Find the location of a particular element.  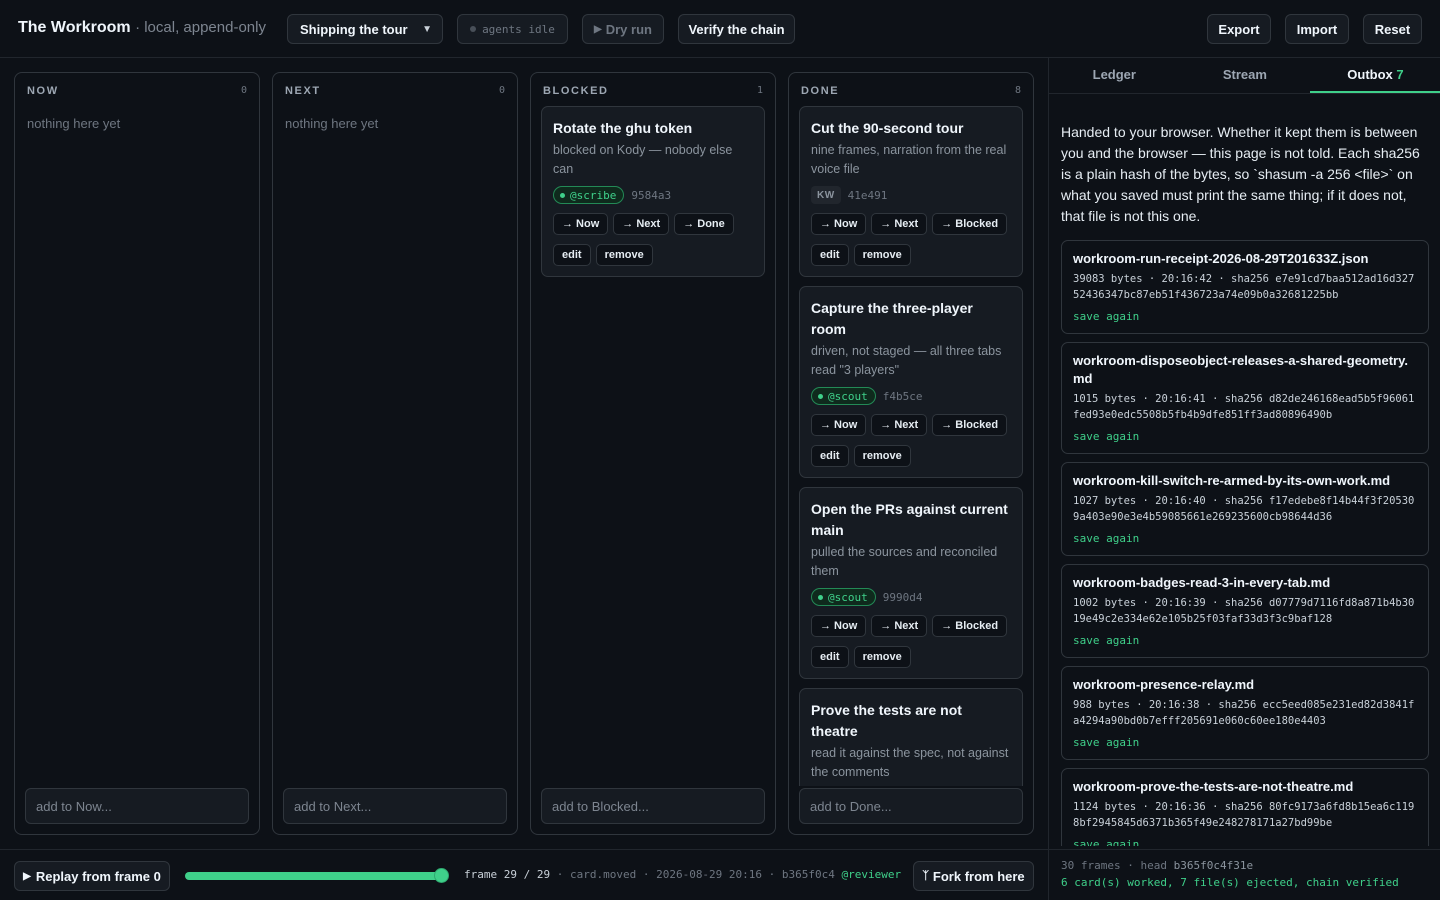

tab-stream: Stream is located at coordinates (1245, 75).